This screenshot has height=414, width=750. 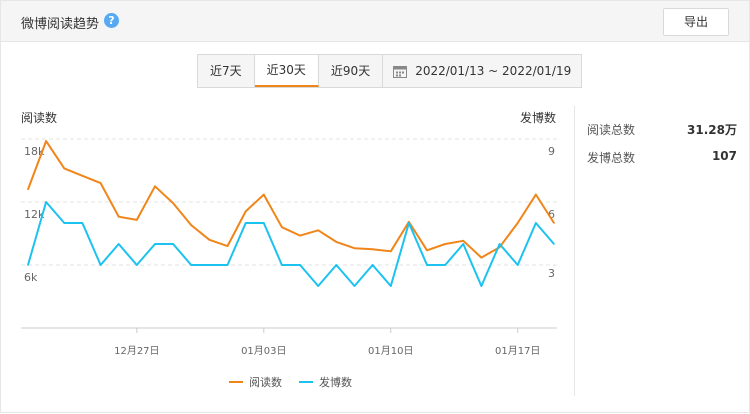 What do you see at coordinates (724, 156) in the screenshot?
I see `stat-post-value: 107` at bounding box center [724, 156].